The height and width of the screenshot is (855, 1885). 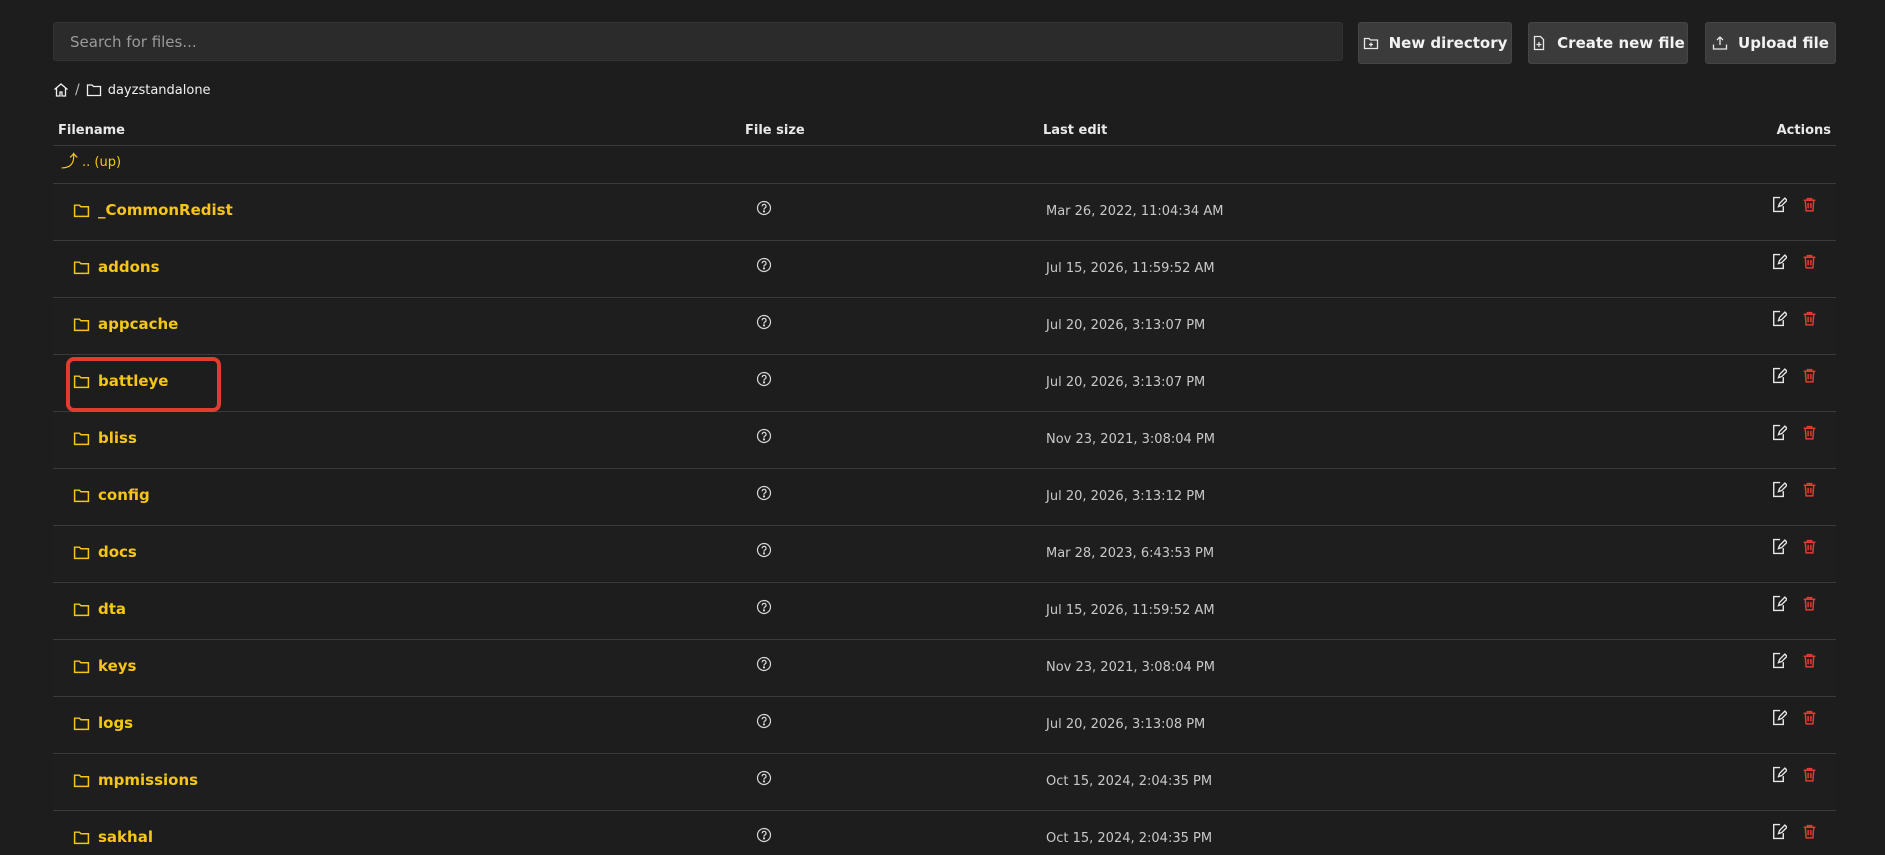 What do you see at coordinates (159, 90) in the screenshot?
I see `breadcrumb-current: dayzstandalone` at bounding box center [159, 90].